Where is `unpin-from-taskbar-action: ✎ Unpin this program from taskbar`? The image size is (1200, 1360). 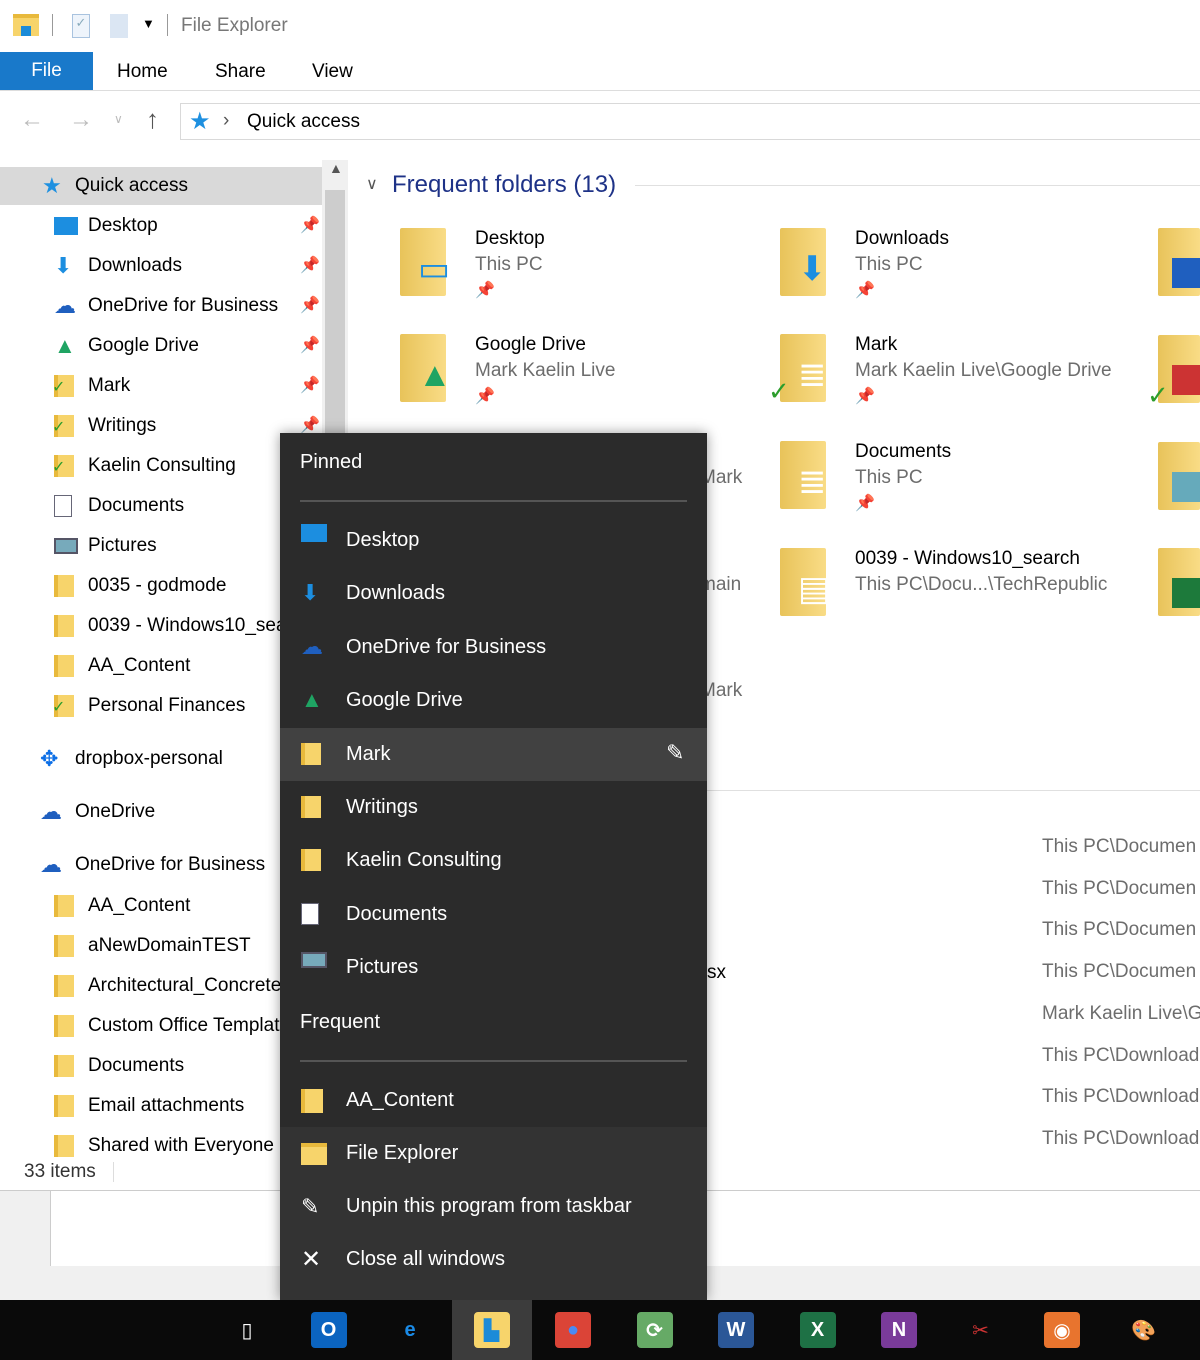
unpin-from-taskbar-action: ✎ Unpin this program from taskbar is located at coordinates (493, 1206).